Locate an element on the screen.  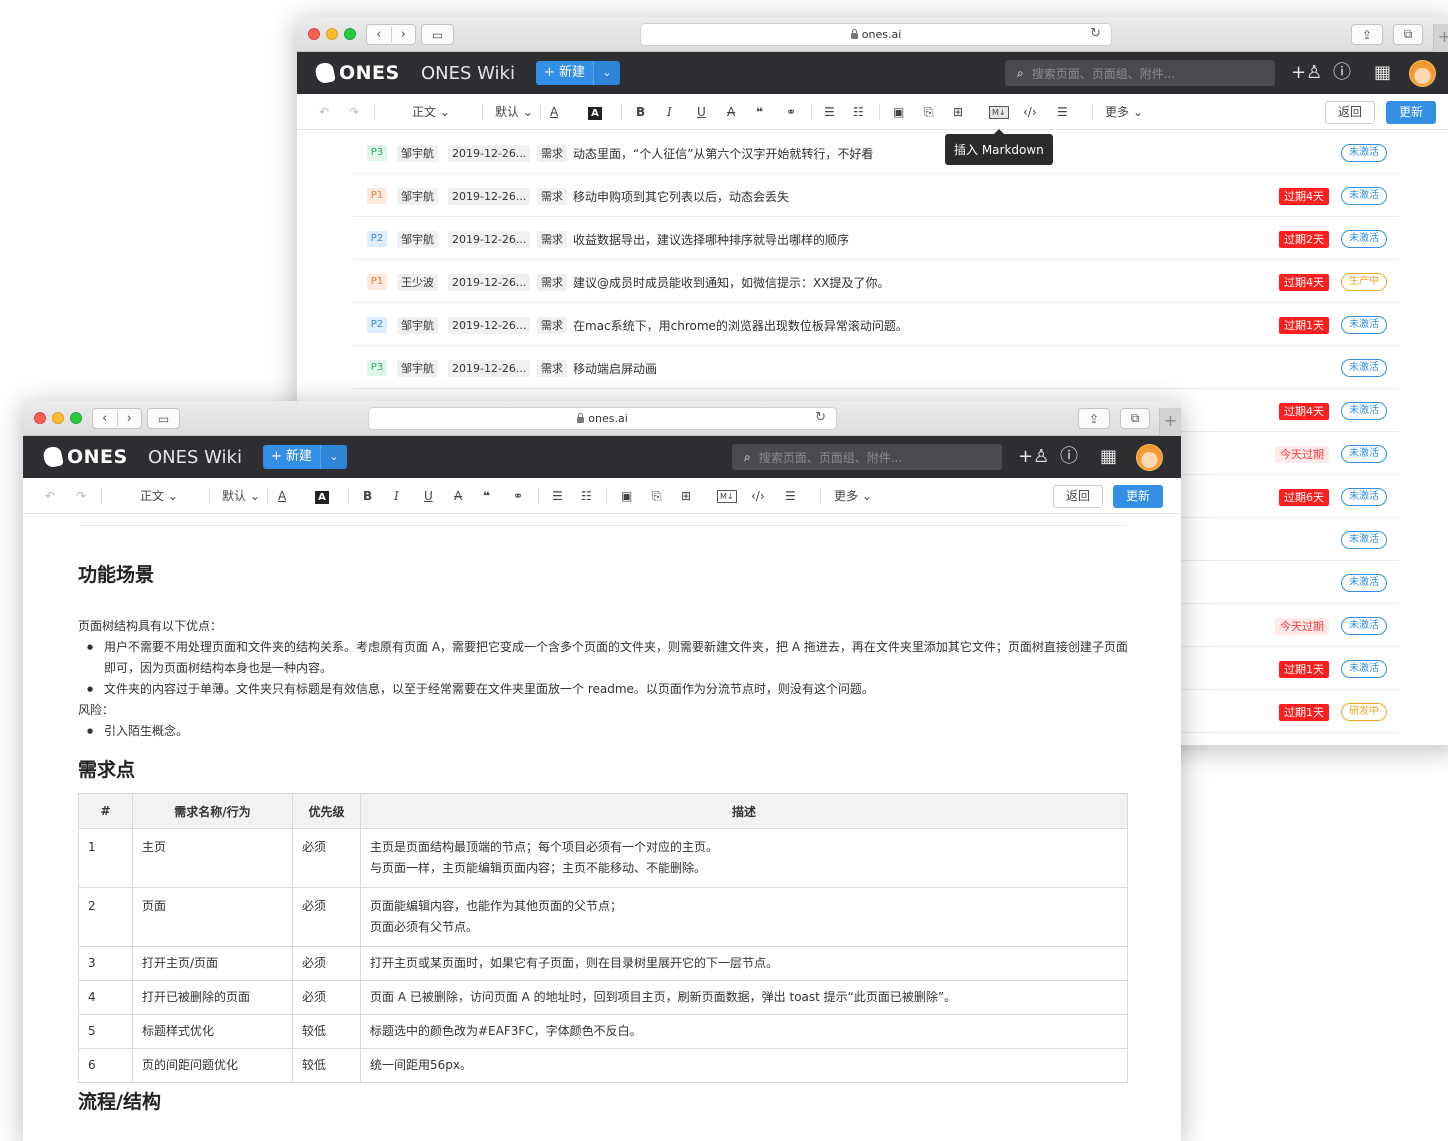
issue-title: 收益数据导出，建议选择哪种排序就导出哪样的顺序 is located at coordinates (711, 239).